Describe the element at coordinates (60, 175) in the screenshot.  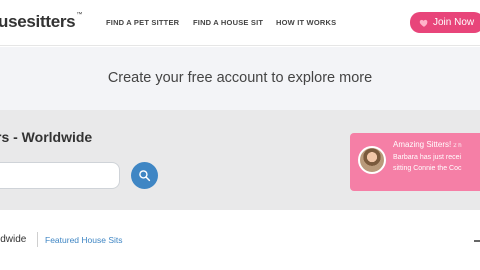
I see `location-search-input` at that location.